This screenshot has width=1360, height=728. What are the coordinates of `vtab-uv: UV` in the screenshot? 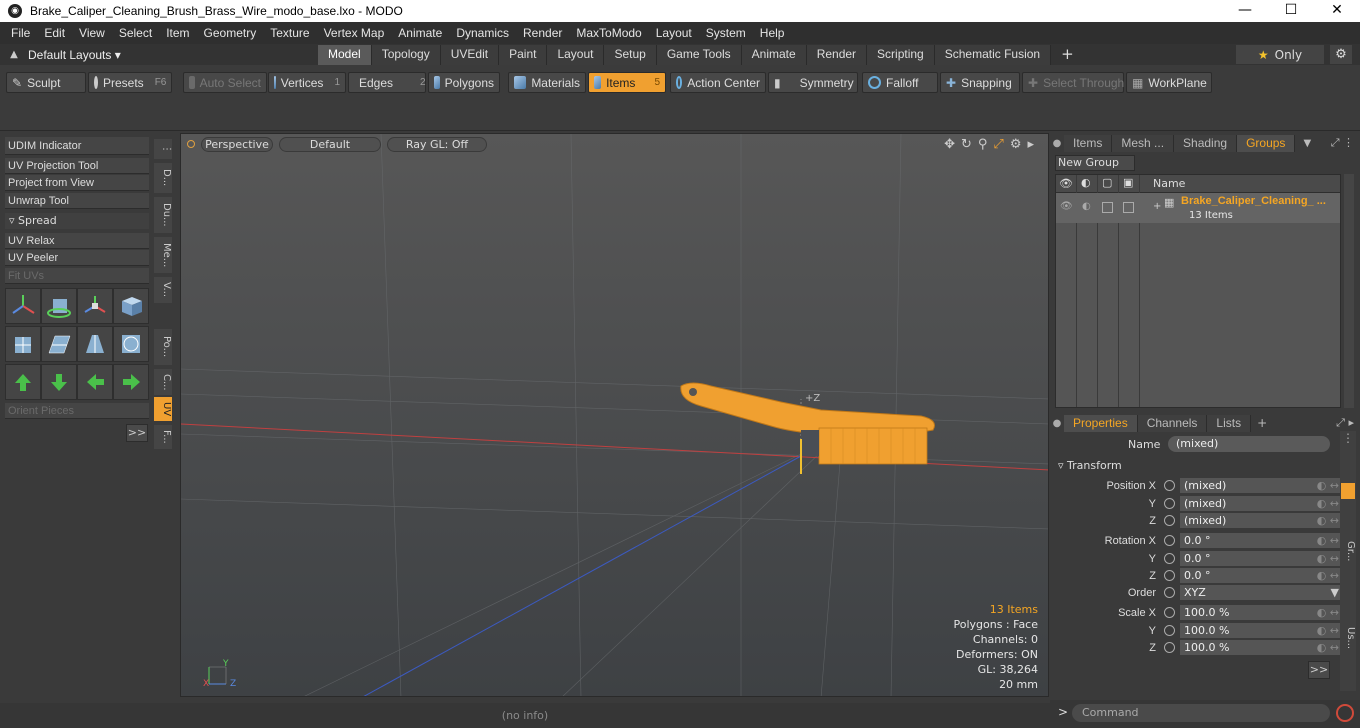 It's located at (163, 409).